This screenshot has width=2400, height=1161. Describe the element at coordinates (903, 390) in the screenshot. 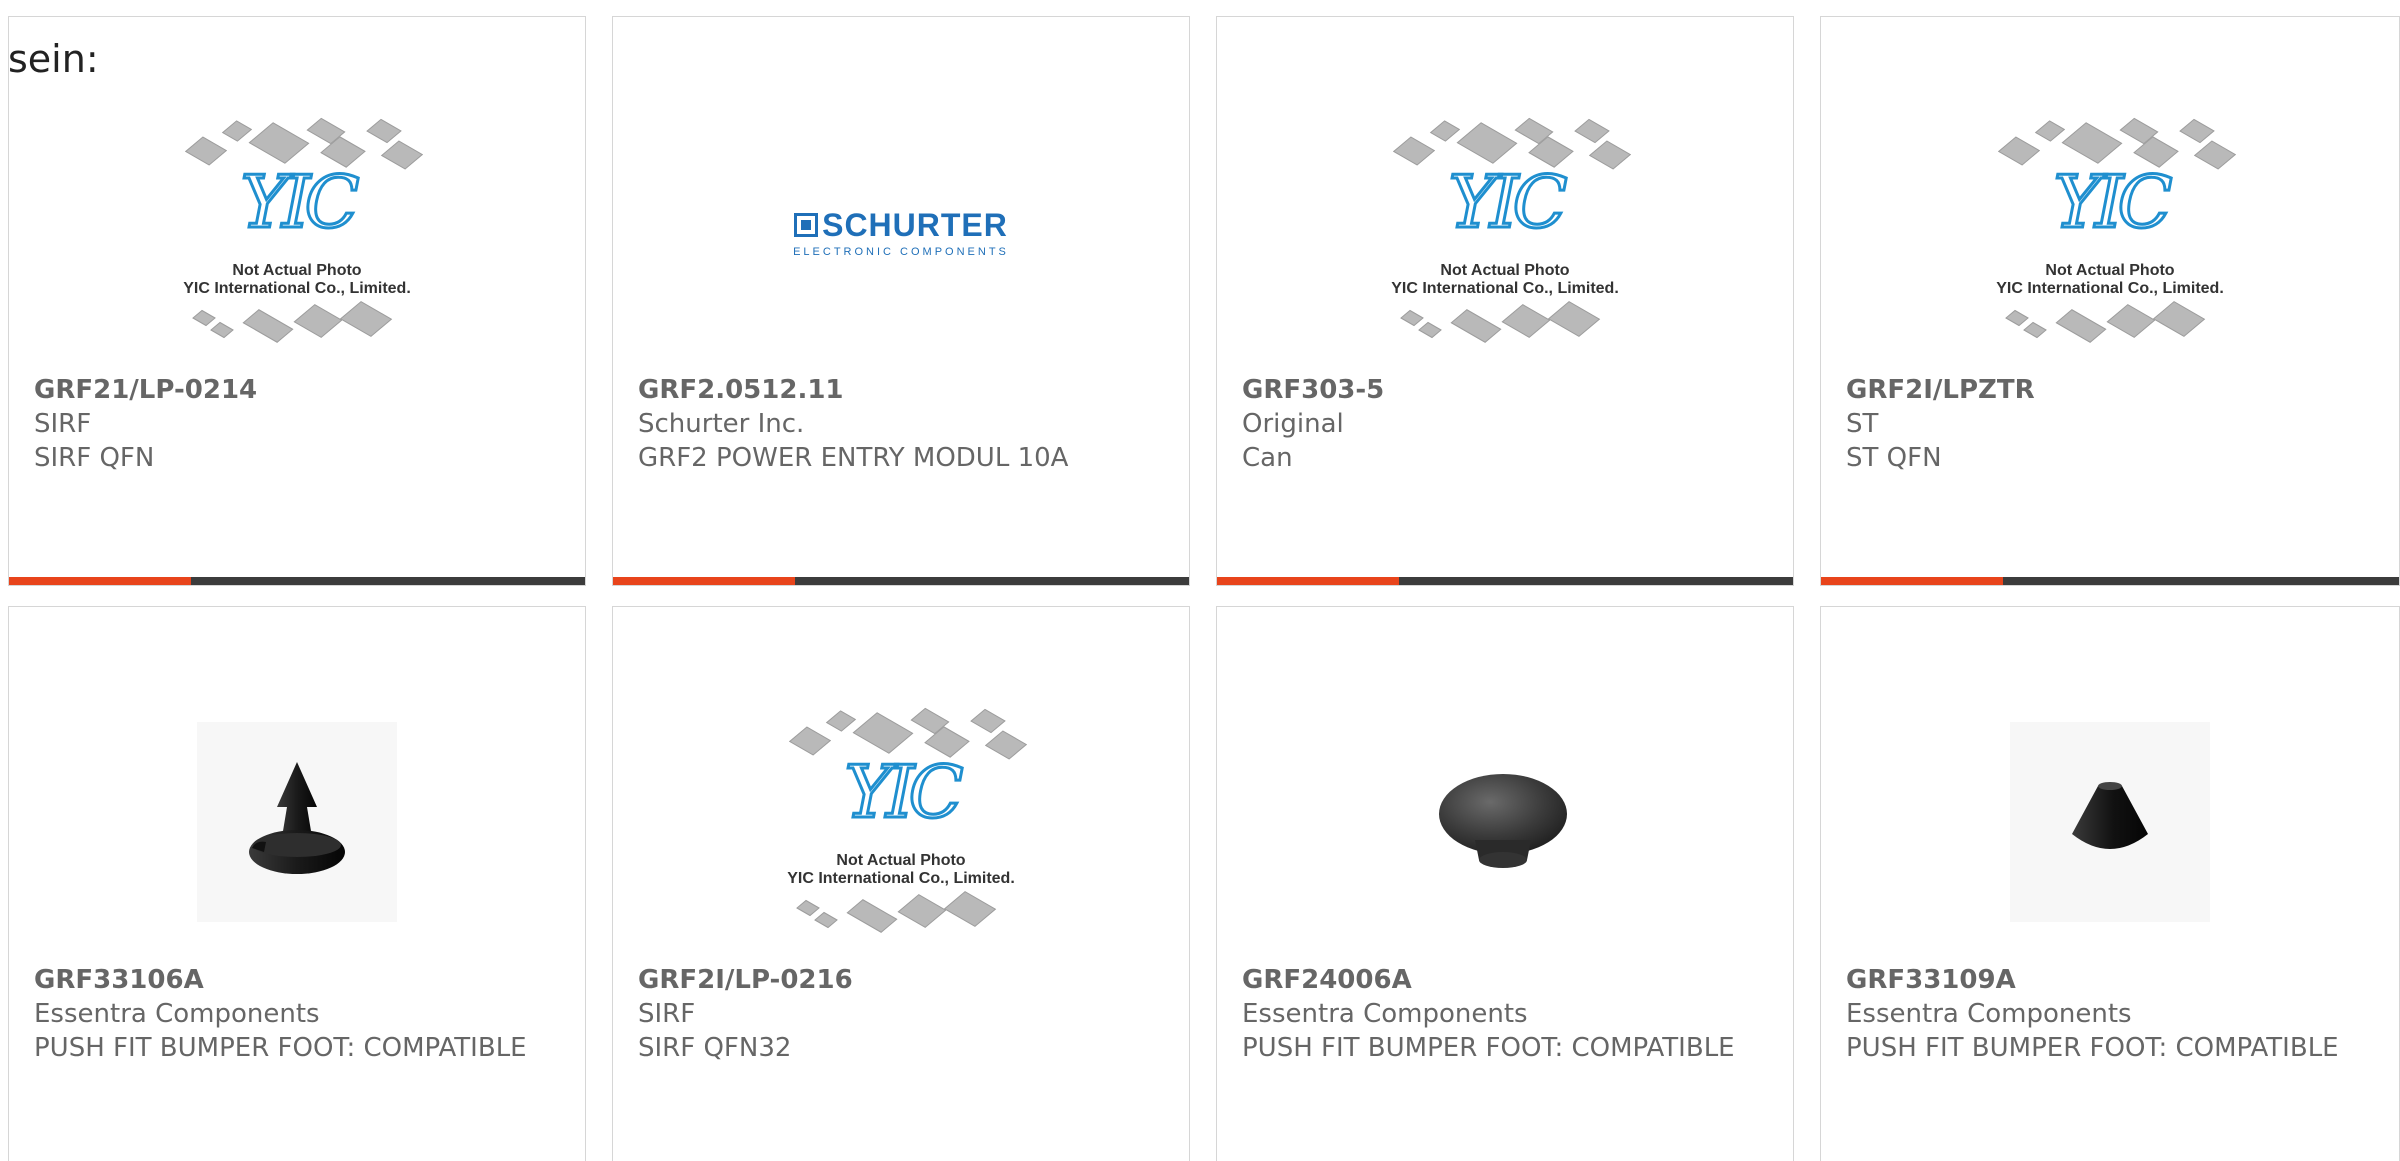

I see `part-number: GRF2.0512.11` at that location.